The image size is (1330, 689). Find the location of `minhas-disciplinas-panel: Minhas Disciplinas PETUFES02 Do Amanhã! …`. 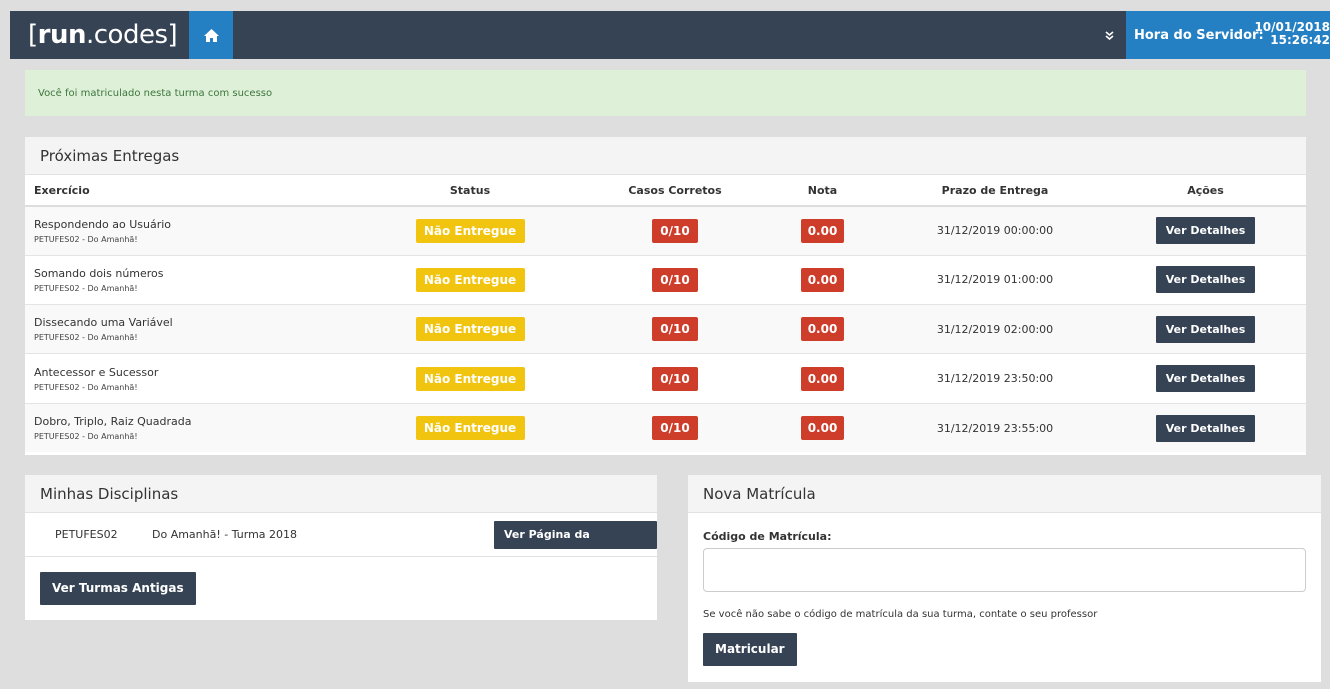

minhas-disciplinas-panel: Minhas Disciplinas PETUFES02 Do Amanhã! … is located at coordinates (341, 547).